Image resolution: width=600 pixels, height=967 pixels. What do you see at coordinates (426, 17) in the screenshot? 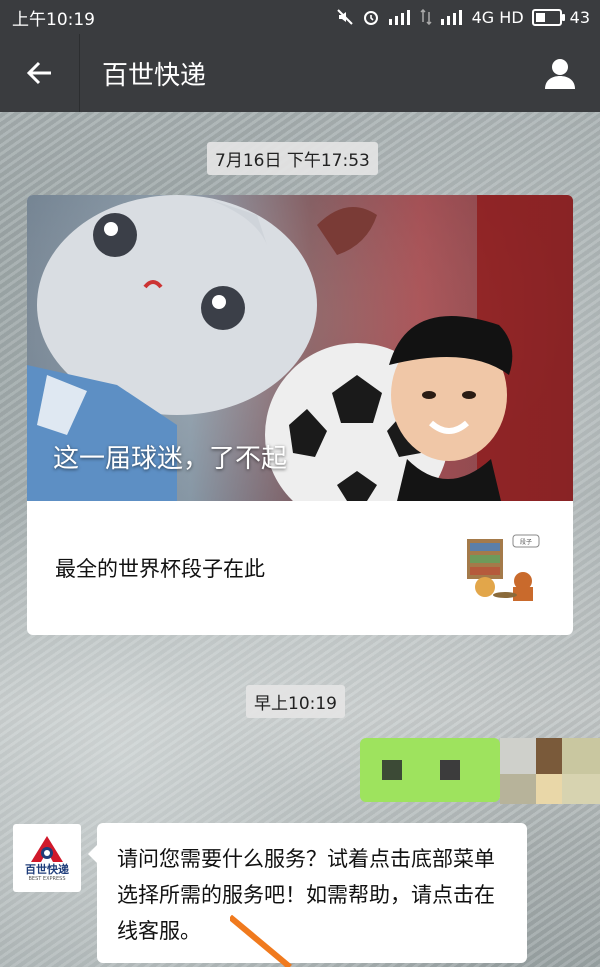
I see `data-transfer-icon` at bounding box center [426, 17].